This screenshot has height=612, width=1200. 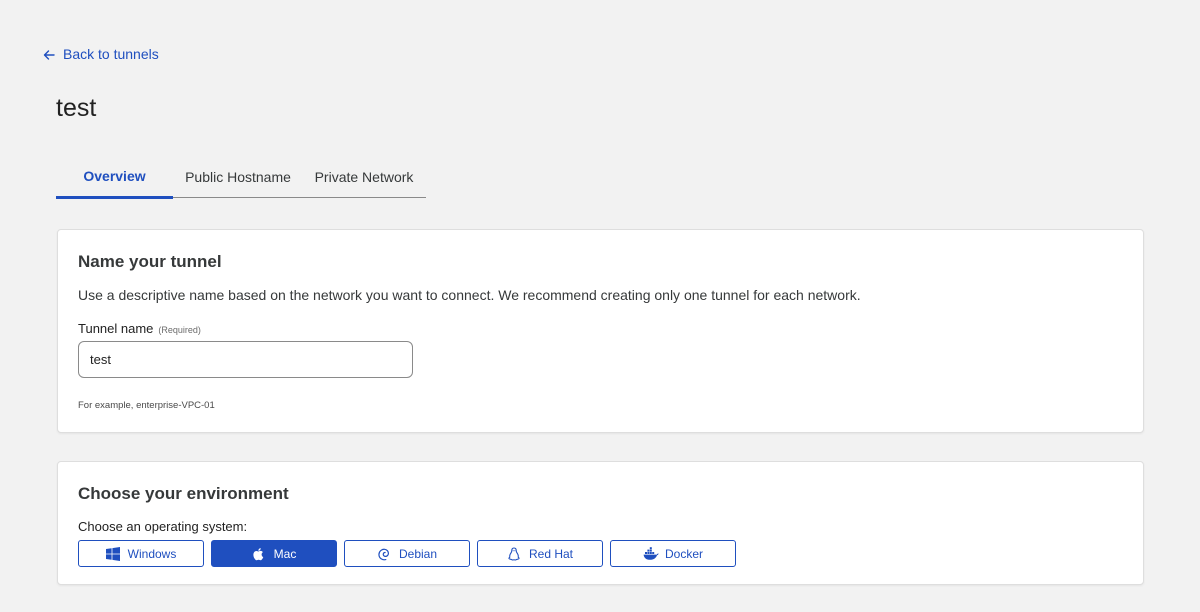 I want to click on apple-icon, so click(x=259, y=554).